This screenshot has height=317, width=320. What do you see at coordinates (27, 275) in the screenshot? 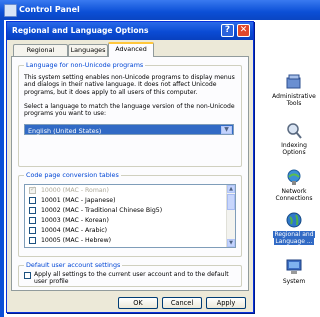
I see `apply-all-checkbox` at bounding box center [27, 275].